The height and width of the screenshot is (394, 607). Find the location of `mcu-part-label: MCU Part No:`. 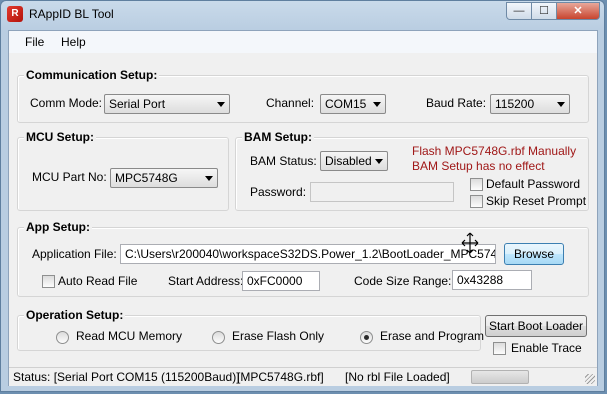

mcu-part-label: MCU Part No: is located at coordinates (69, 177).